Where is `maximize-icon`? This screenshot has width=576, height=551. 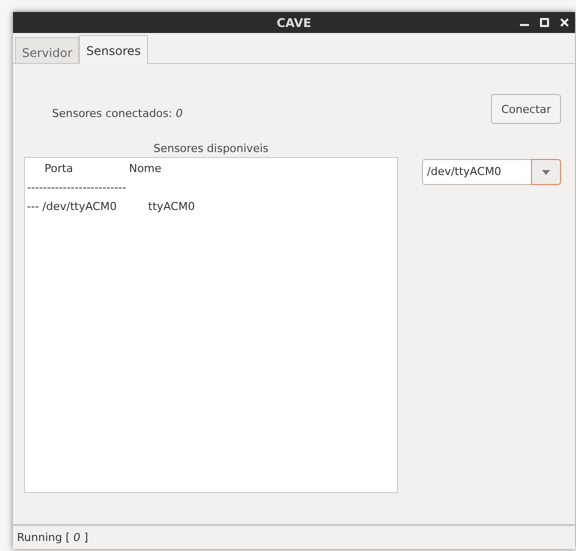
maximize-icon is located at coordinates (544, 22).